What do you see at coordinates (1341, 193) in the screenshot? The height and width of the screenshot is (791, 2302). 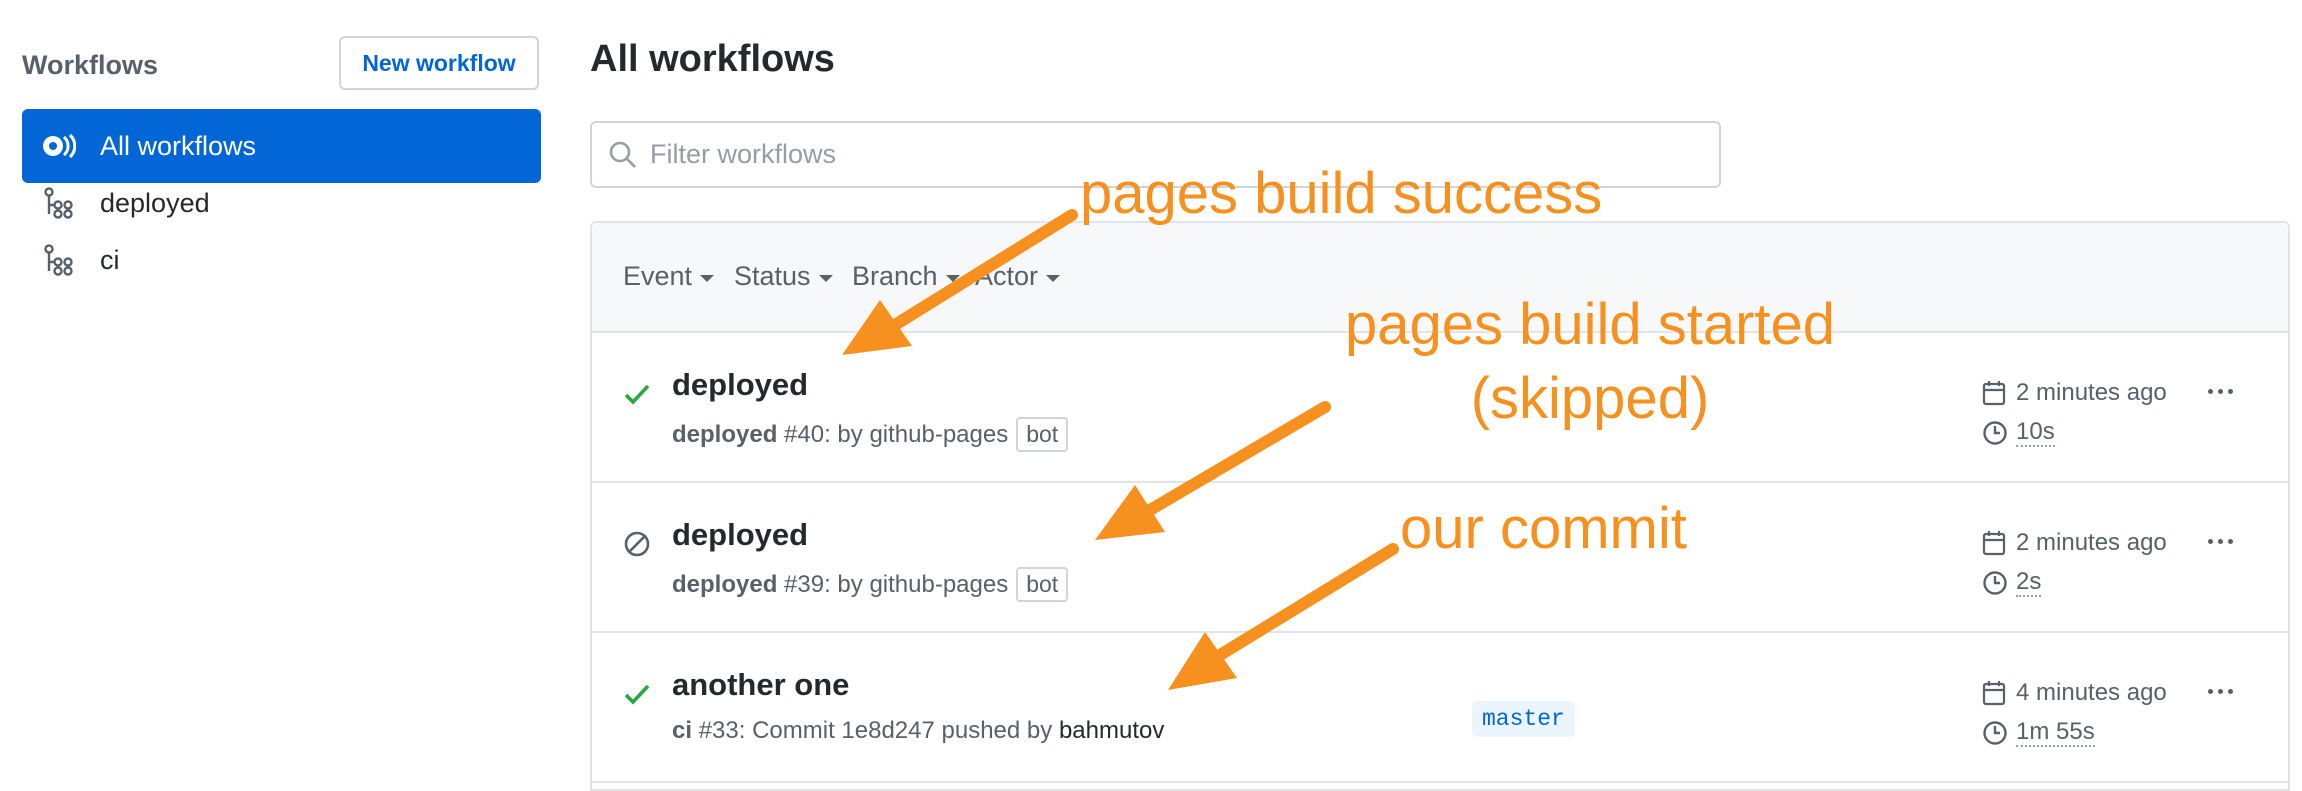 I see `annotation-pages-build-success: pages build success` at bounding box center [1341, 193].